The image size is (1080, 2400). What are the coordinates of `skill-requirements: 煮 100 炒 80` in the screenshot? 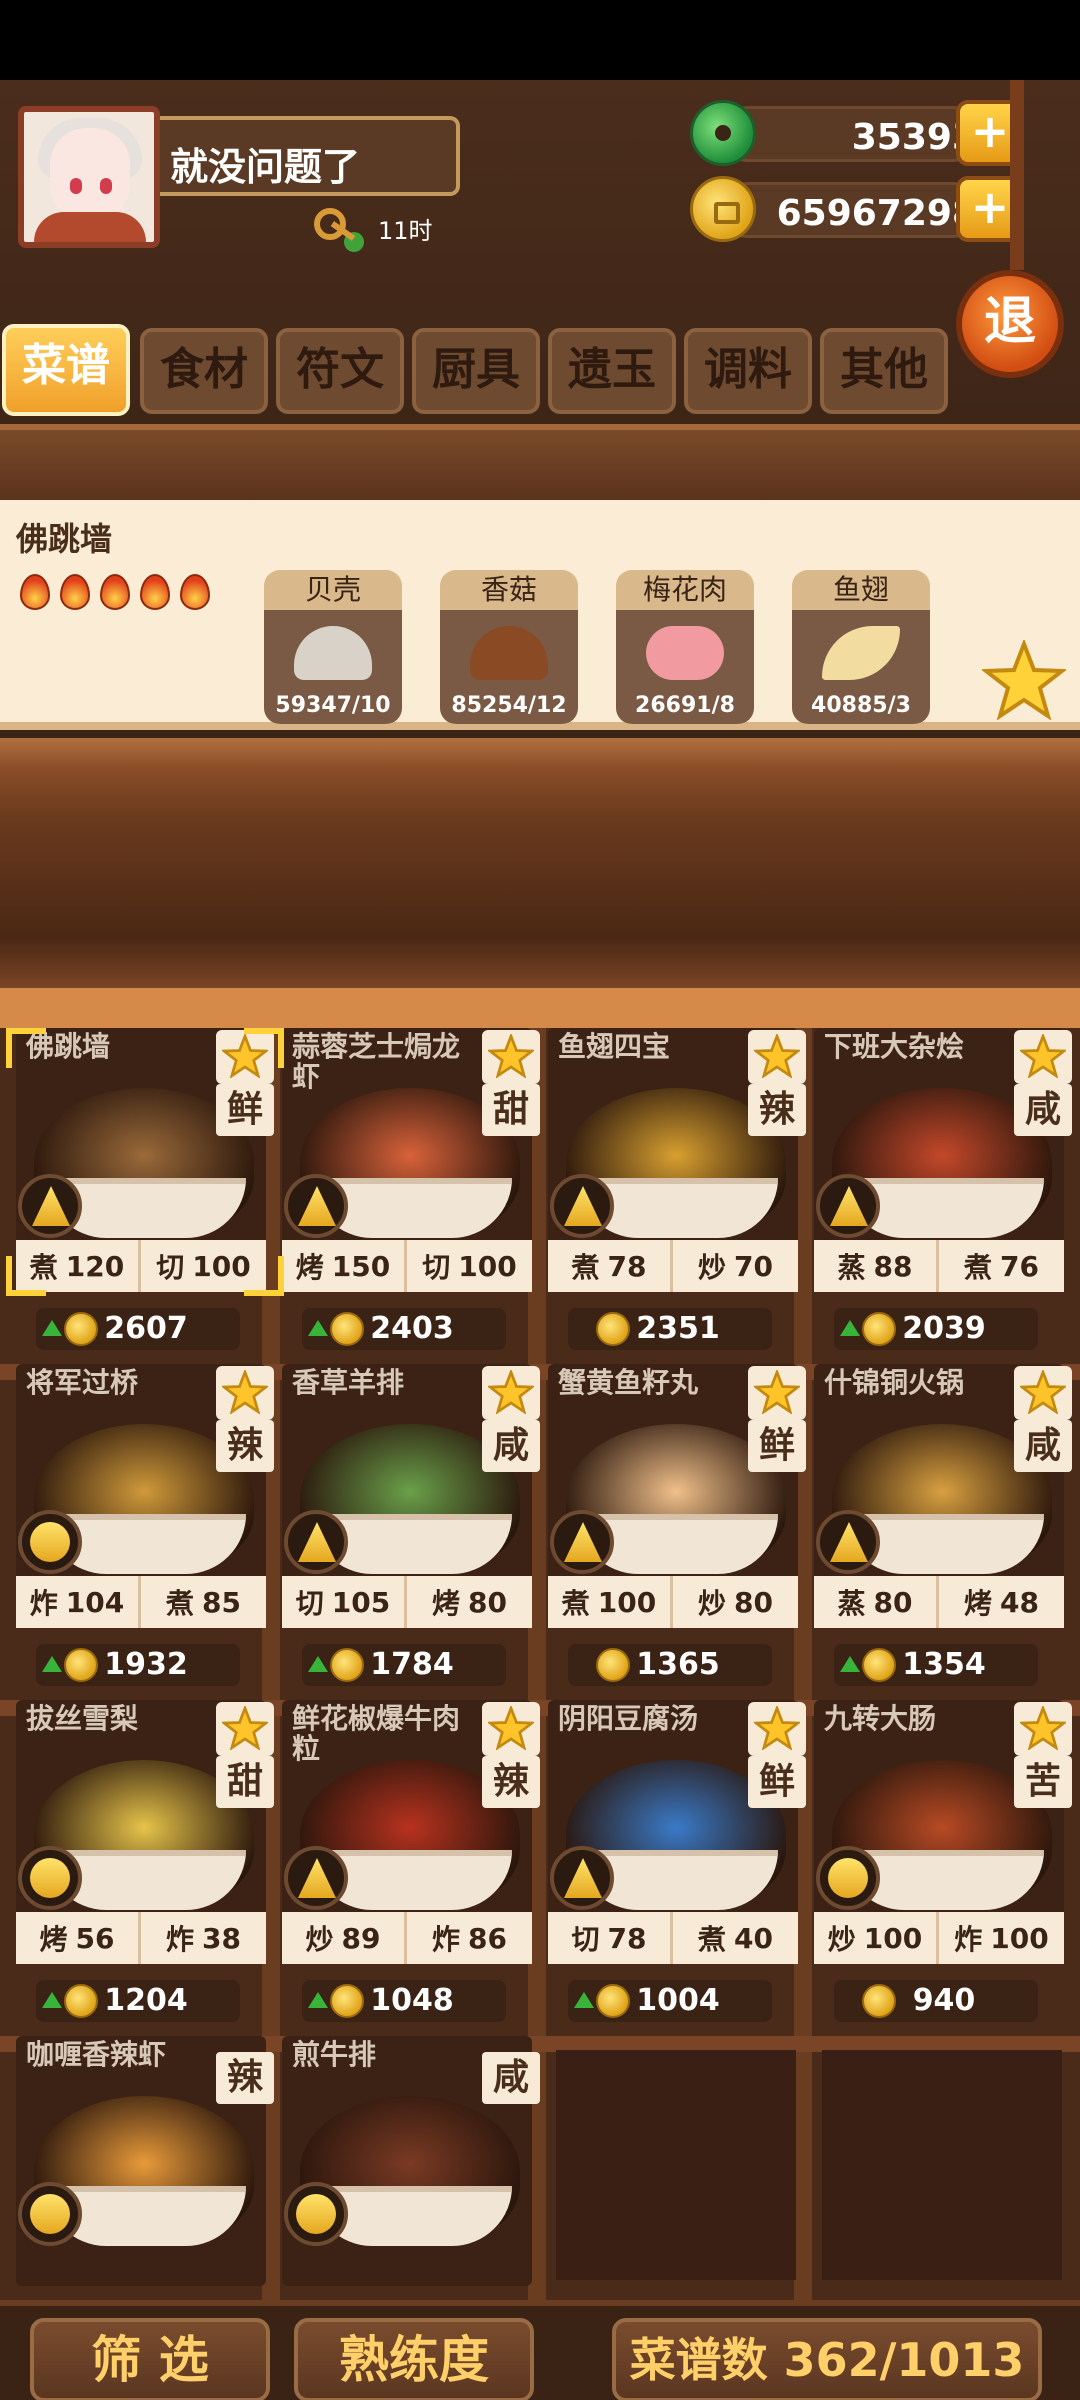 It's located at (673, 1602).